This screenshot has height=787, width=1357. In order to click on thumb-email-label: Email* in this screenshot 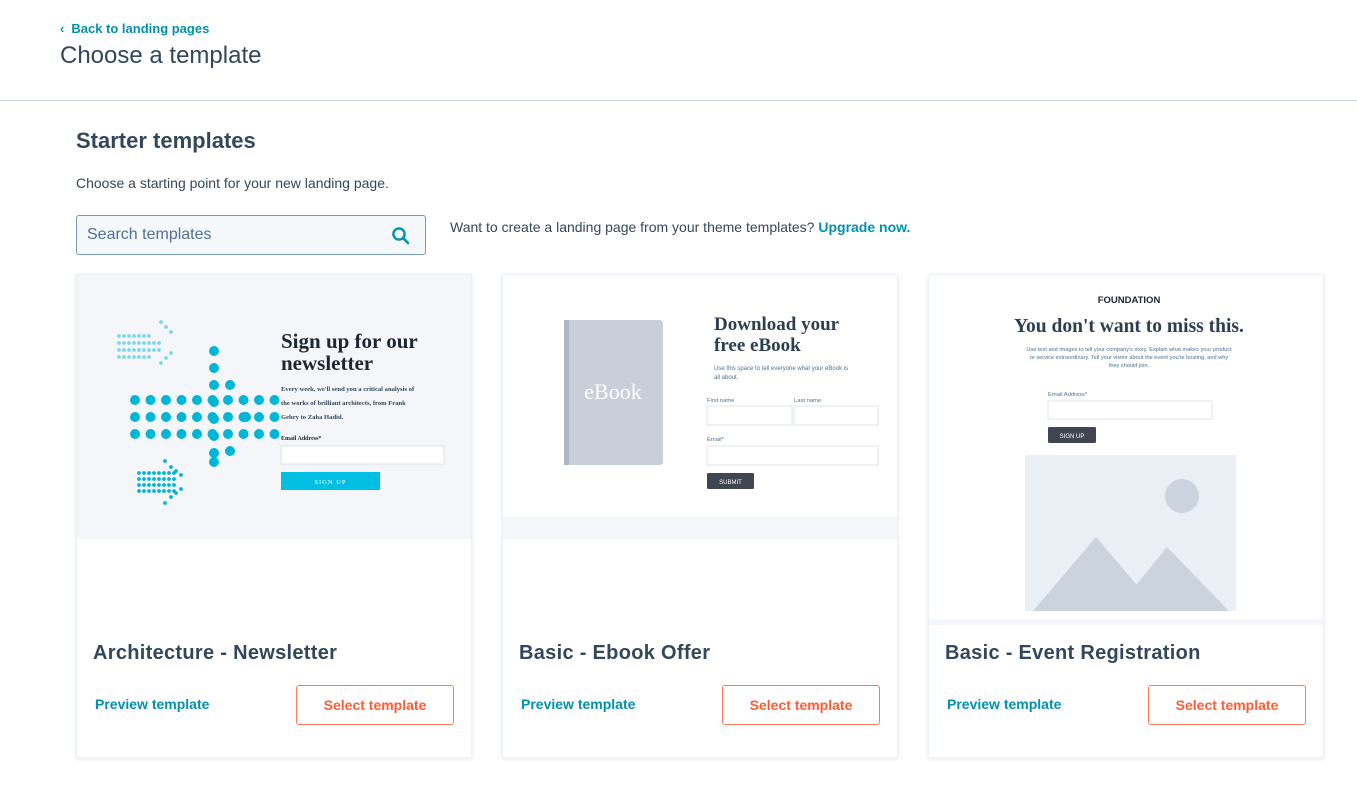, I will do `click(715, 440)`.